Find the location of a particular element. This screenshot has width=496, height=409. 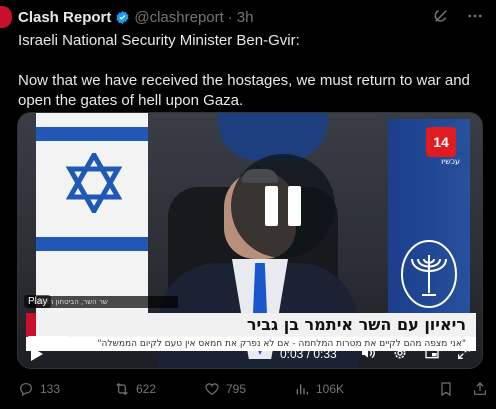

share-icon is located at coordinates (480, 389).